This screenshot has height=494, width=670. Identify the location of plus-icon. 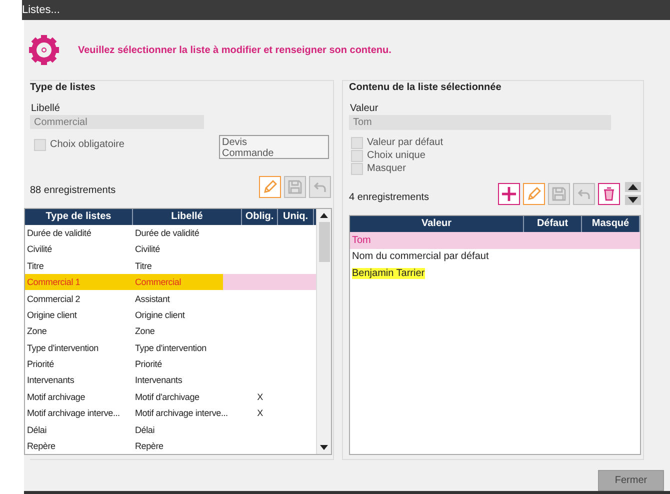
(509, 194).